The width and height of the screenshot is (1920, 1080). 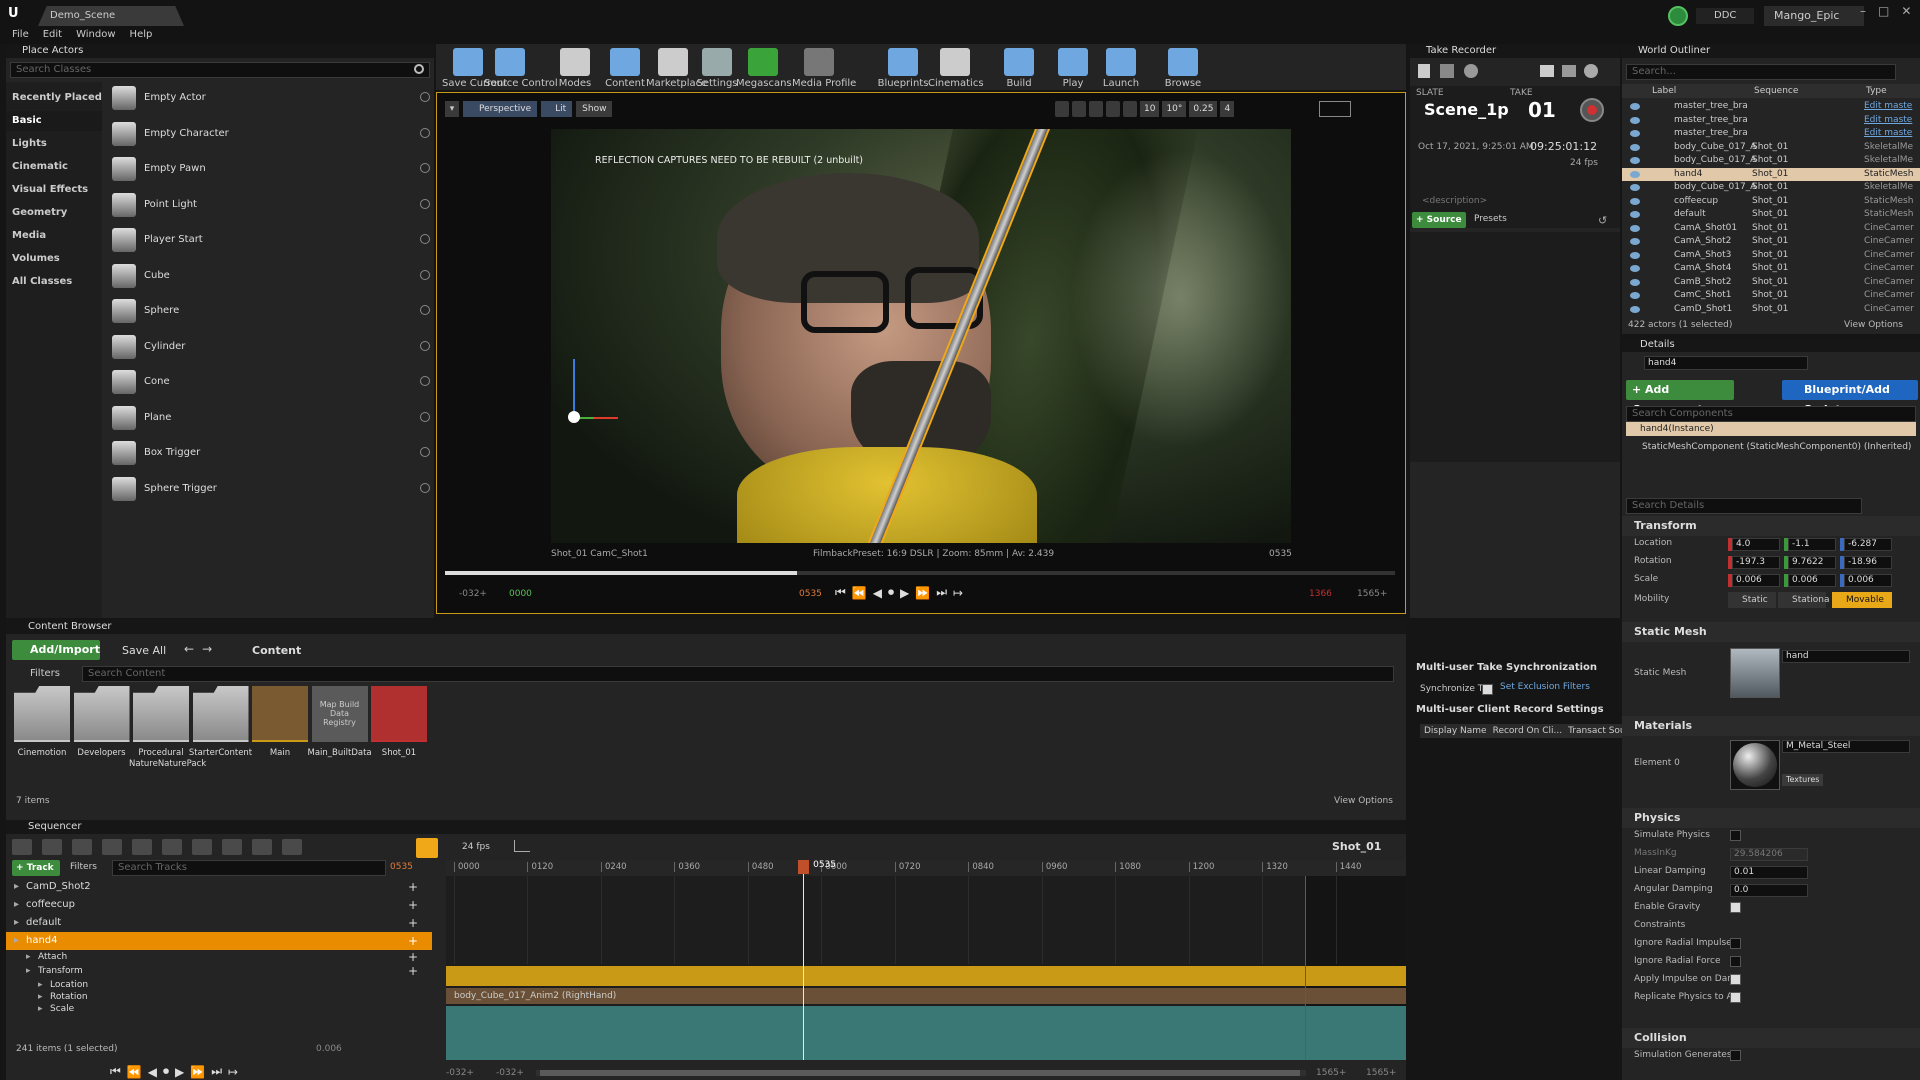 What do you see at coordinates (1363, 801) in the screenshot?
I see `content-view-options: View Options` at bounding box center [1363, 801].